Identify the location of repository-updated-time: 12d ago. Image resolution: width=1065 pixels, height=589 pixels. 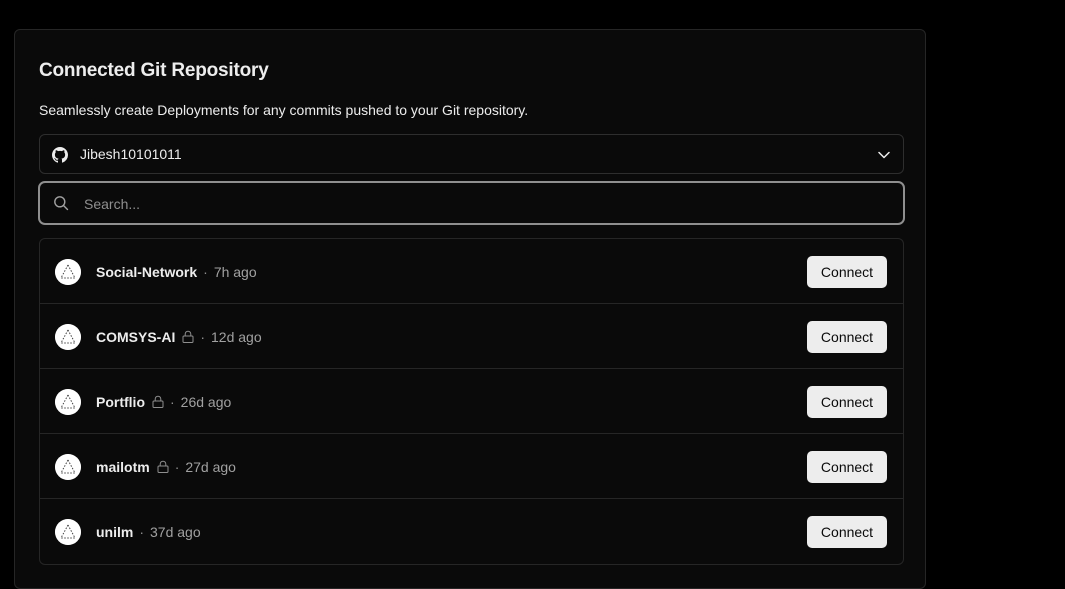
(236, 336).